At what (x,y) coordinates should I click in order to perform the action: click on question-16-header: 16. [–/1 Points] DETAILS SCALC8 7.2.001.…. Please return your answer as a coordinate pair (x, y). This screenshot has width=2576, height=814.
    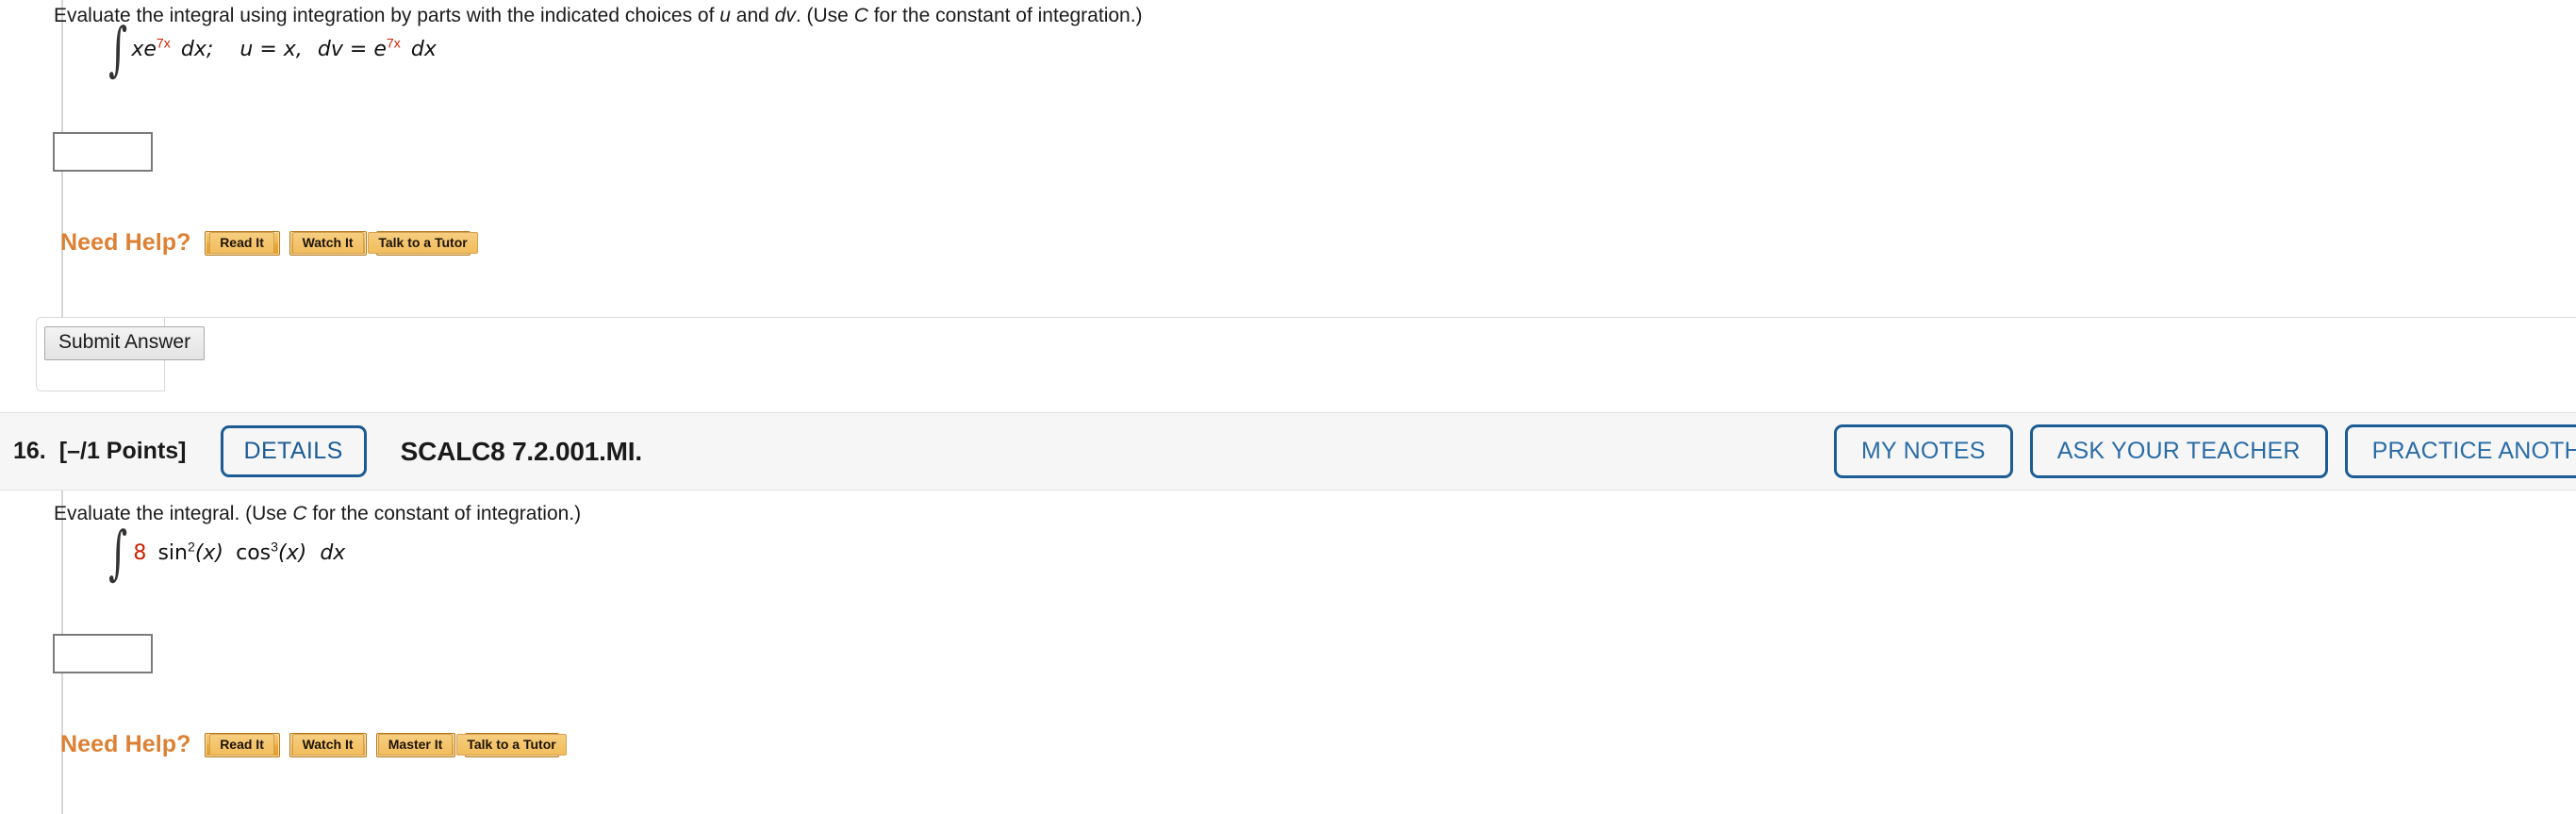
    Looking at the image, I should click on (1288, 451).